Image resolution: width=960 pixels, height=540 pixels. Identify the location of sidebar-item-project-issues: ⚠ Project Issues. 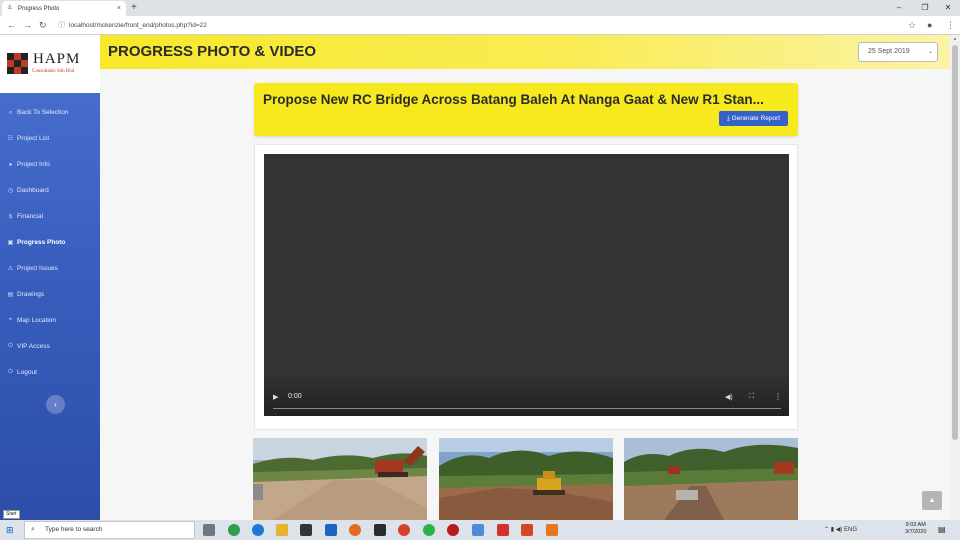
(32, 268).